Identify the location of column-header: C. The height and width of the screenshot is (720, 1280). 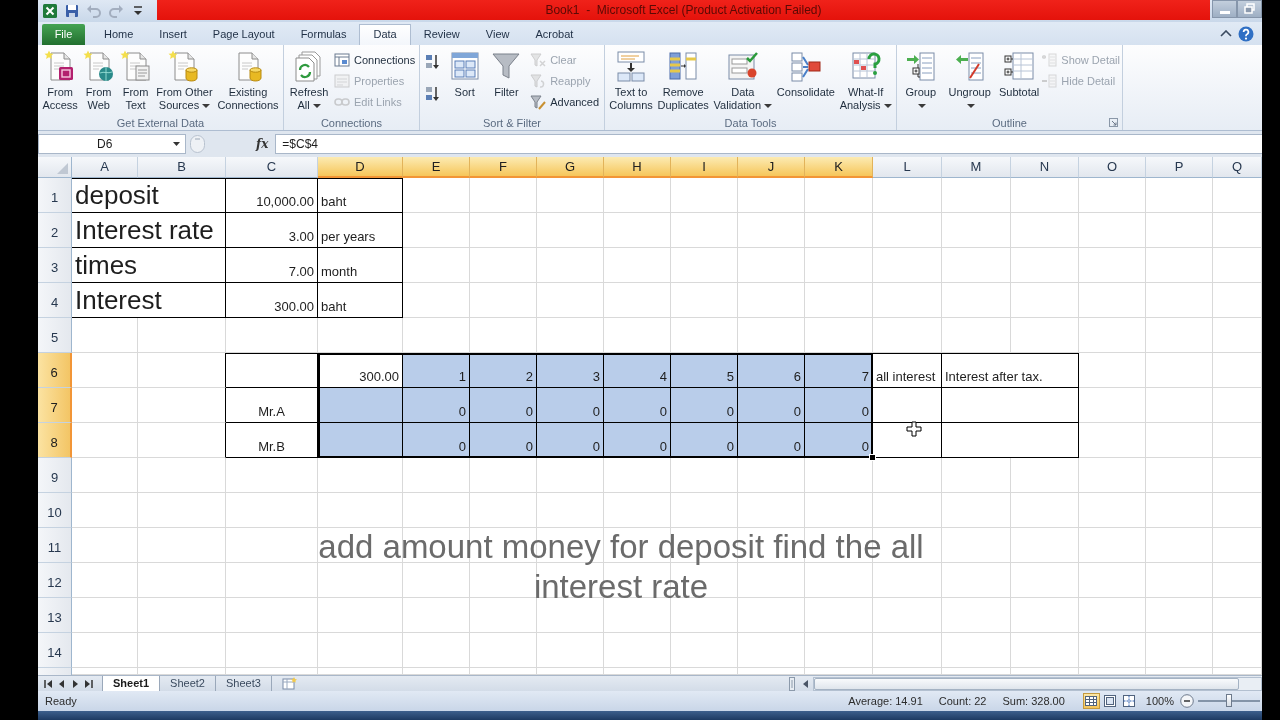
(272, 167).